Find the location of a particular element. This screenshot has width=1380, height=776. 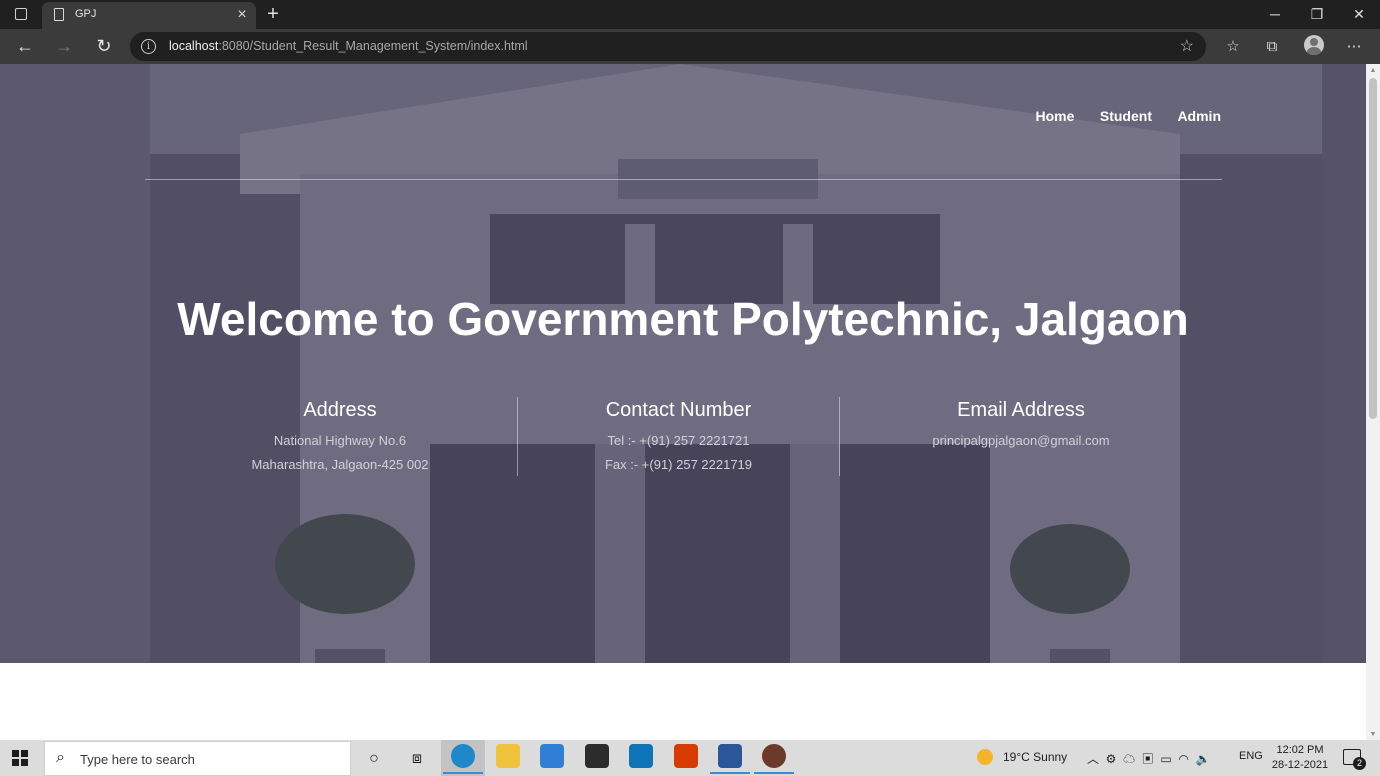

task-view-icon: ⧈ is located at coordinates (417, 759).